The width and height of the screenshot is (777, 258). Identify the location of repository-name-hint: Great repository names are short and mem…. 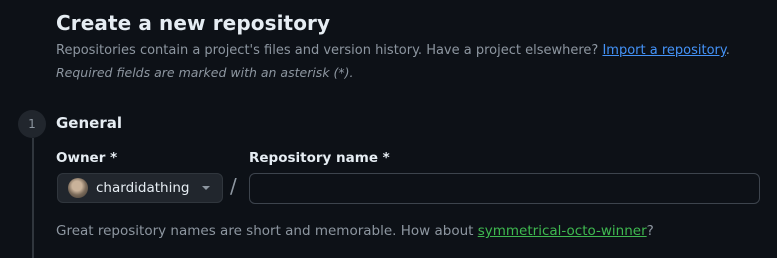
(355, 231).